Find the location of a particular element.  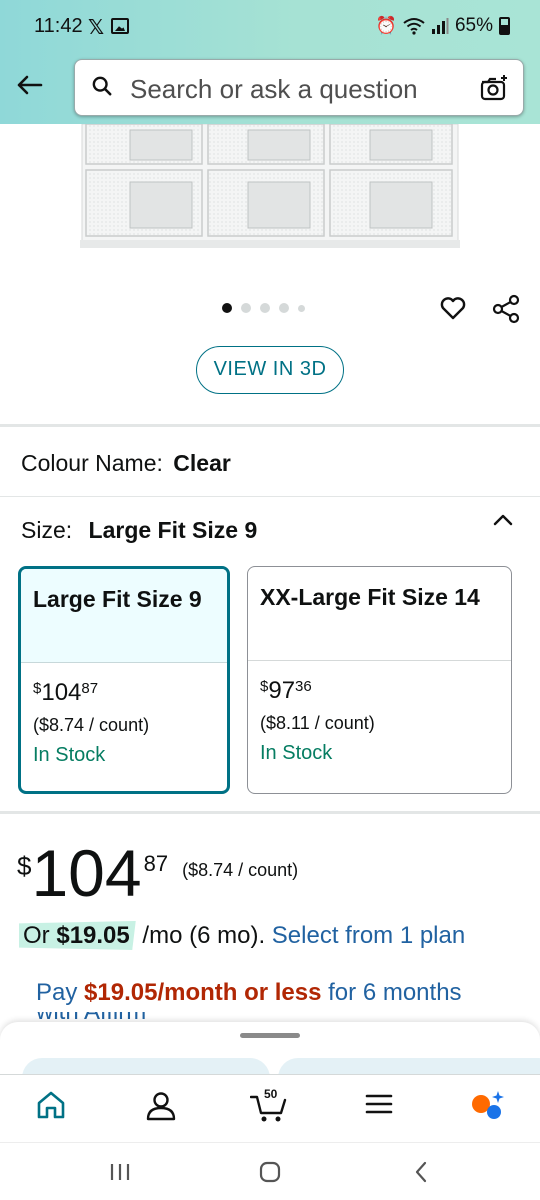

nav-menu is located at coordinates (382, 1107).